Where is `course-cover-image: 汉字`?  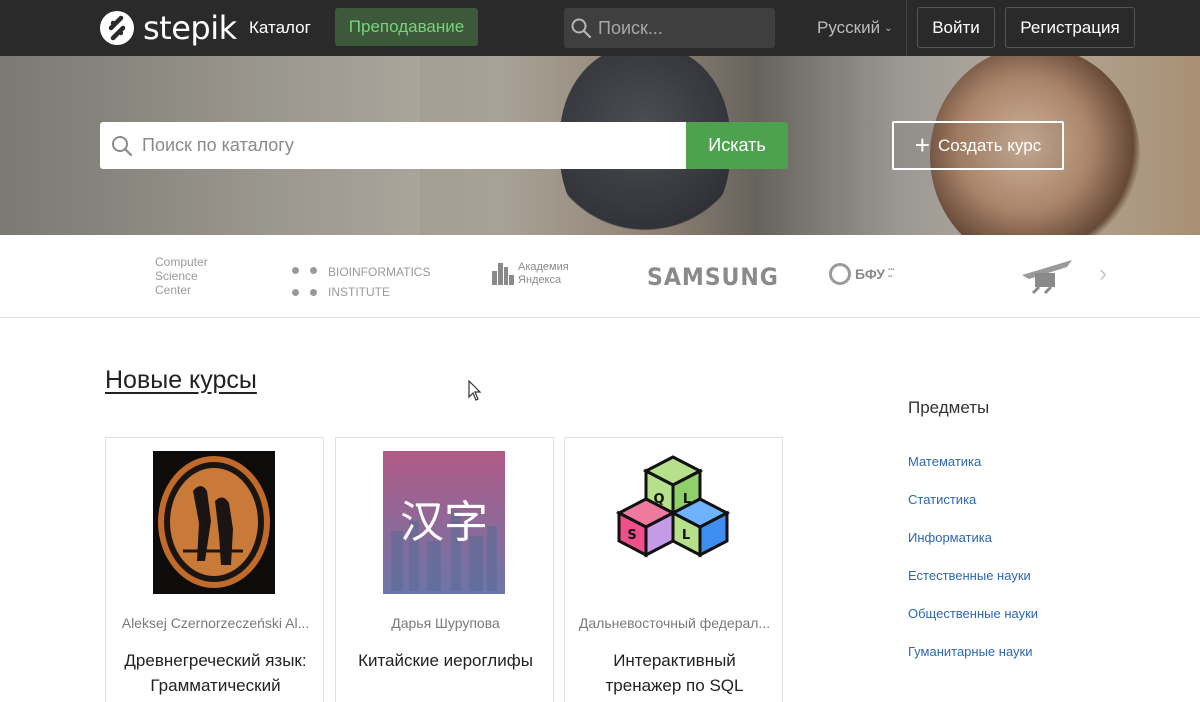
course-cover-image: 汉字 is located at coordinates (444, 522).